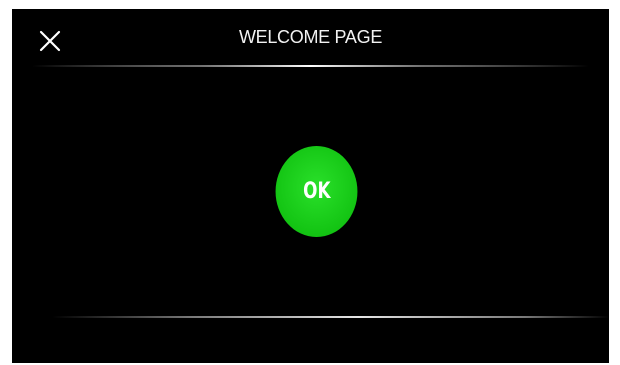  I want to click on page-title: WELCOME PAGE, so click(310, 37).